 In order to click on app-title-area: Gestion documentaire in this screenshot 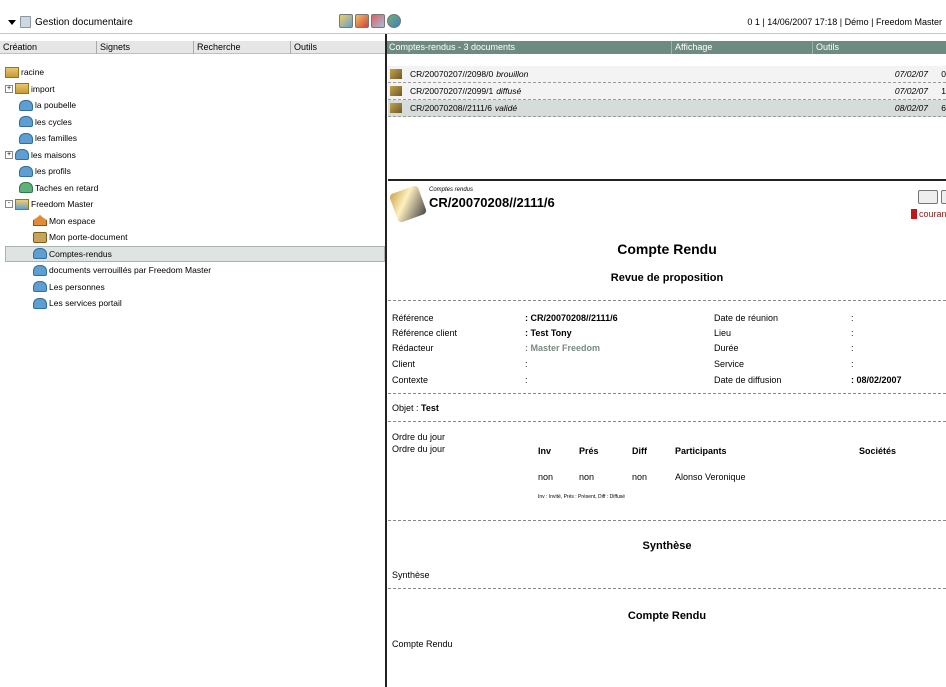, I will do `click(70, 22)`.